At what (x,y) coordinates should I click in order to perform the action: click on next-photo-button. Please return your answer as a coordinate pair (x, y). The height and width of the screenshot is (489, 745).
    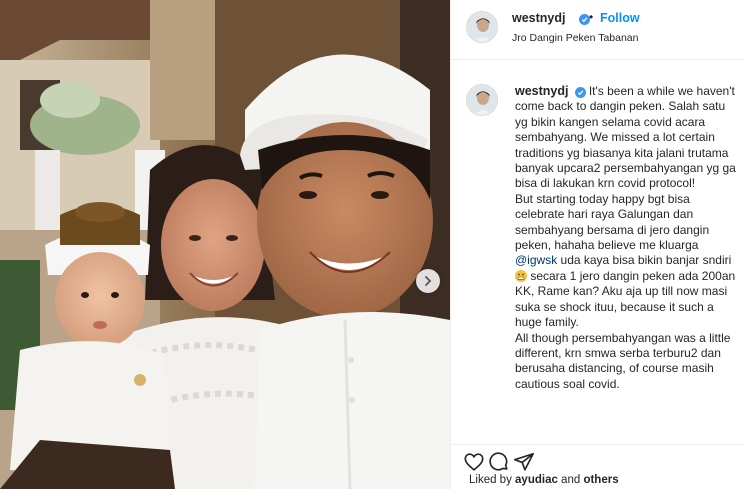
    Looking at the image, I should click on (428, 281).